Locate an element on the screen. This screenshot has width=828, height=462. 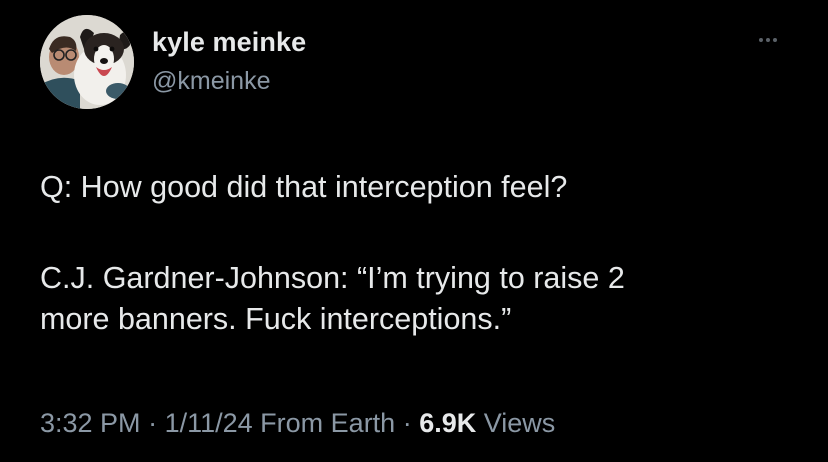
more-options-icon is located at coordinates (768, 40).